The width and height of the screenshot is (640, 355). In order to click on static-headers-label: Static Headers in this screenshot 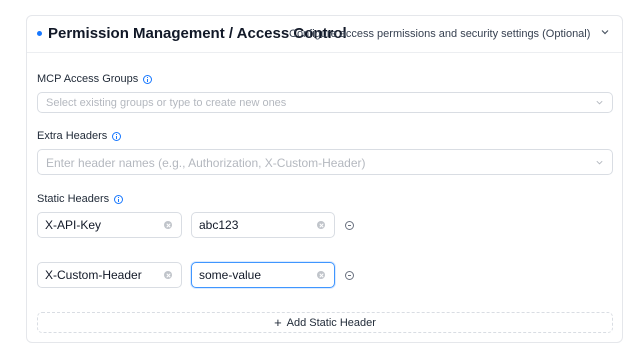, I will do `click(80, 199)`.